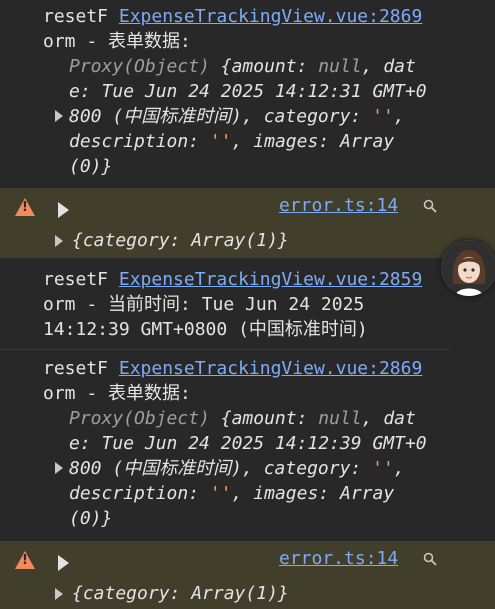 This screenshot has height=609, width=495. Describe the element at coordinates (242, 66) in the screenshot. I see `log1-obj-line1: Proxy(Object) {amount: null, dat` at that location.